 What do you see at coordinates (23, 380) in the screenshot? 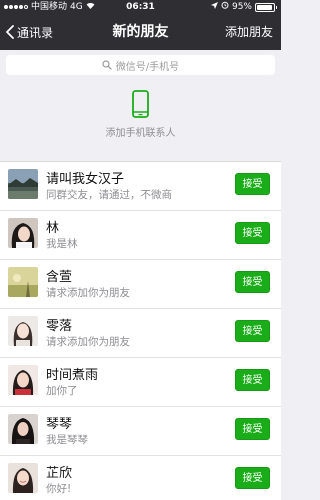
I see `avatar-girl-red` at bounding box center [23, 380].